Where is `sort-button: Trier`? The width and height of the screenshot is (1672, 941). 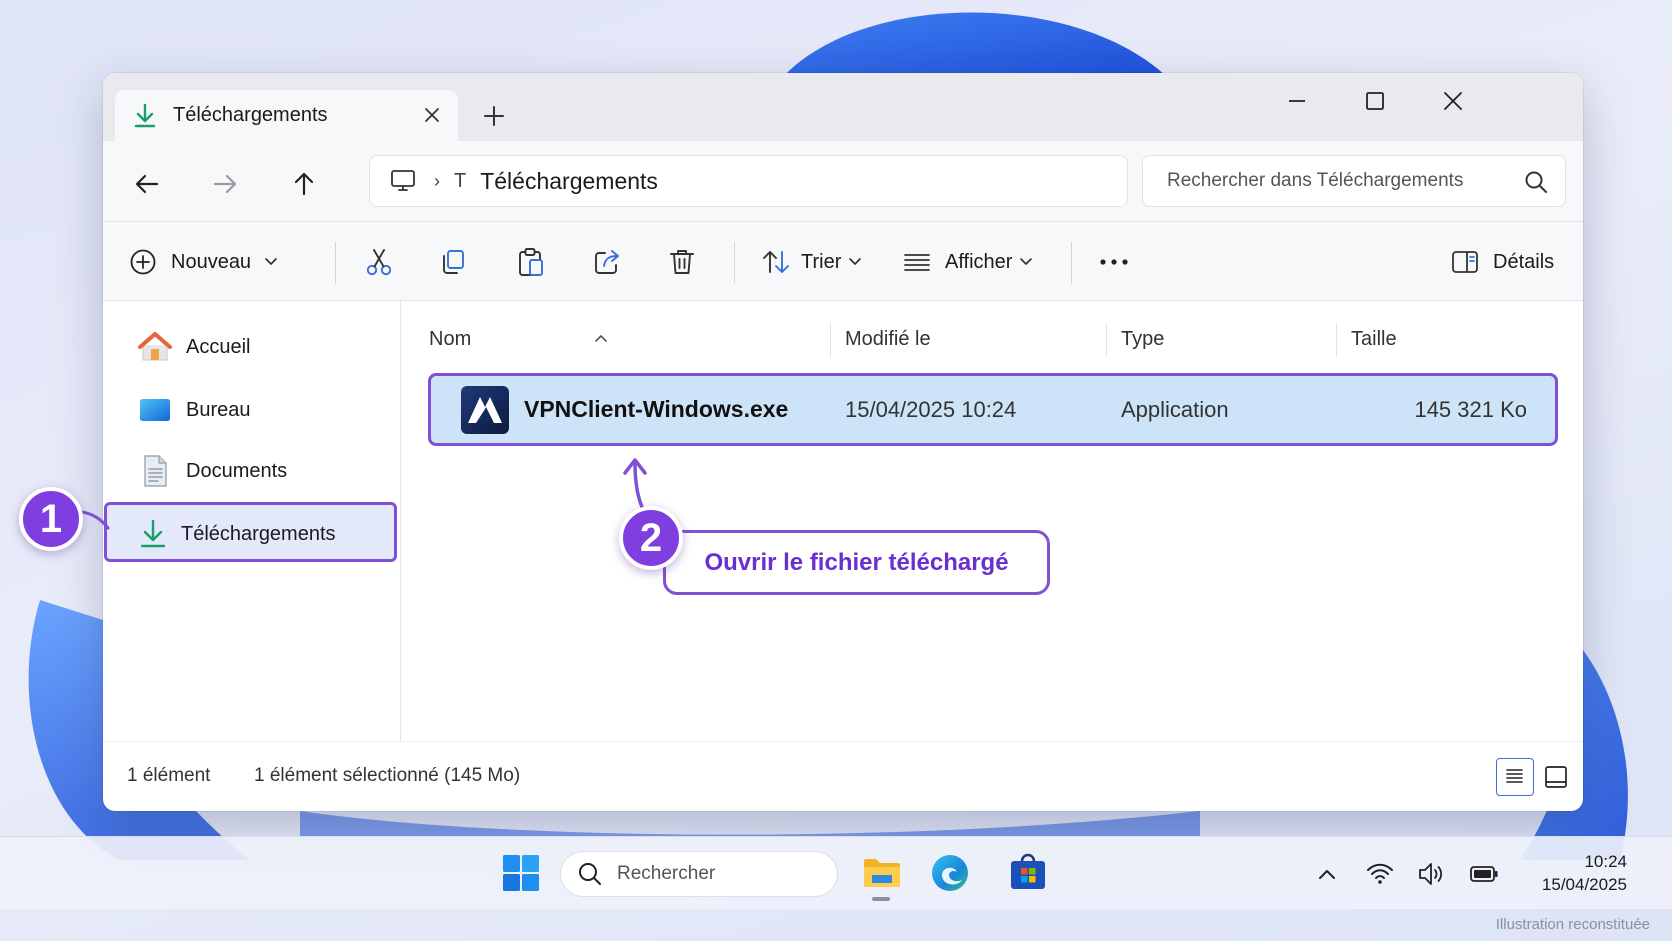 sort-button: Trier is located at coordinates (815, 262).